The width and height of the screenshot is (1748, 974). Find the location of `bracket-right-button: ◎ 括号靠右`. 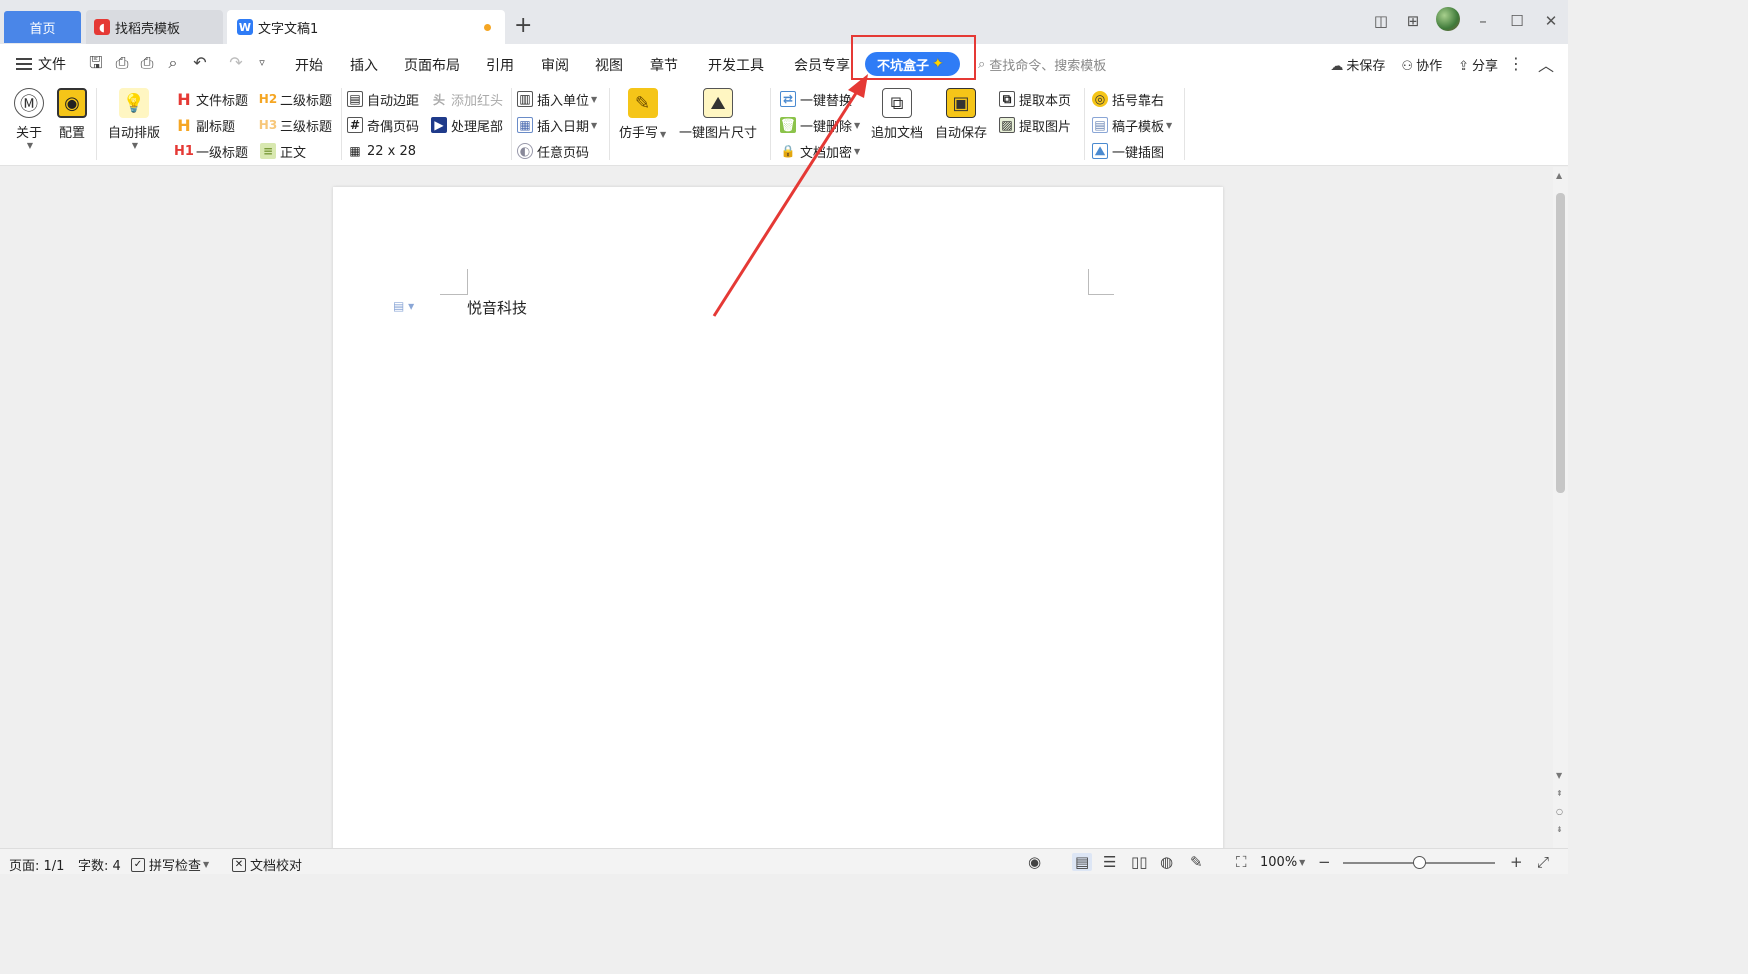

bracket-right-button: ◎ 括号靠右 is located at coordinates (1128, 99).